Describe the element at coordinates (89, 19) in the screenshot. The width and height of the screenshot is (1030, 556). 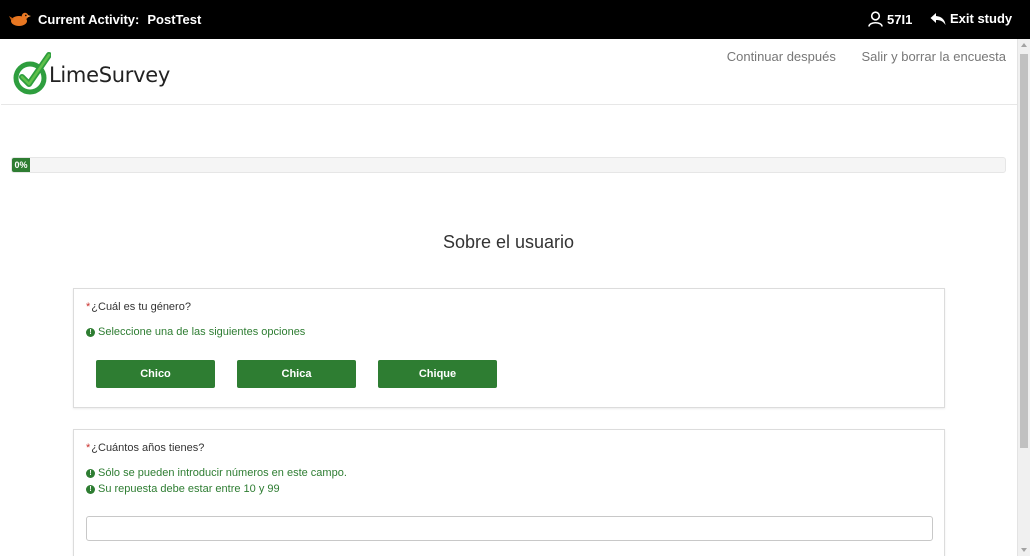
I see `activity-label: Current Activity:` at that location.